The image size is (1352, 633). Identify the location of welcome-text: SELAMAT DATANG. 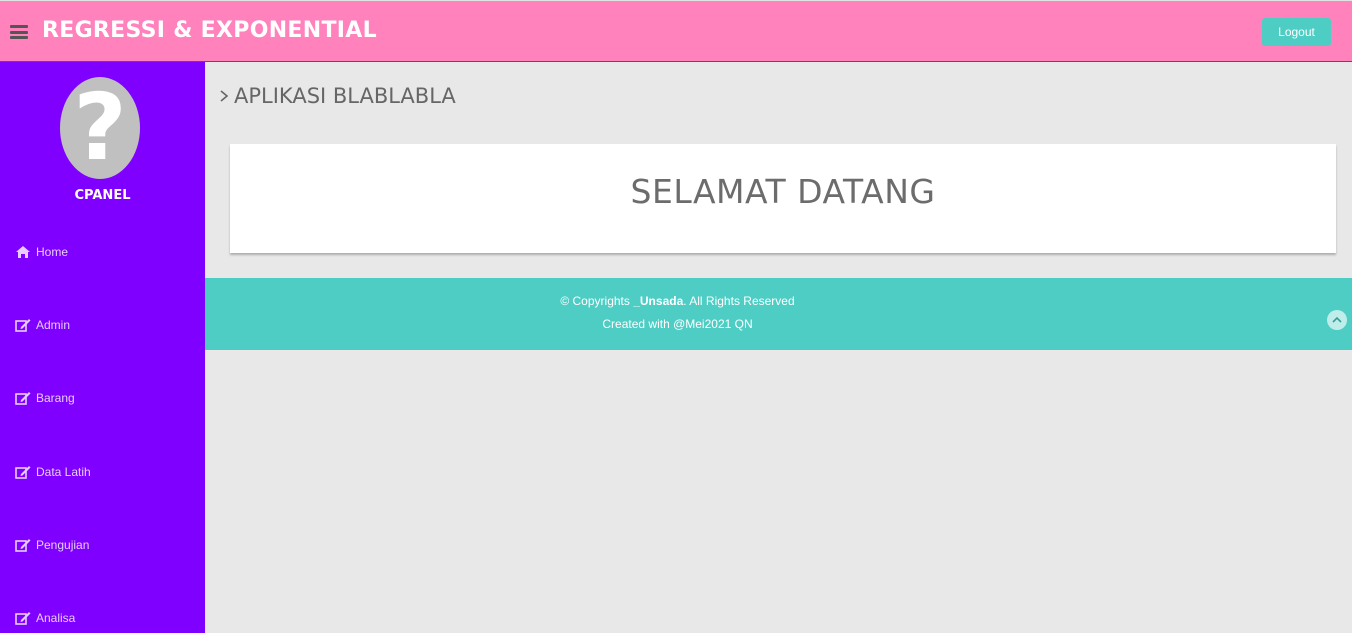
(783, 191).